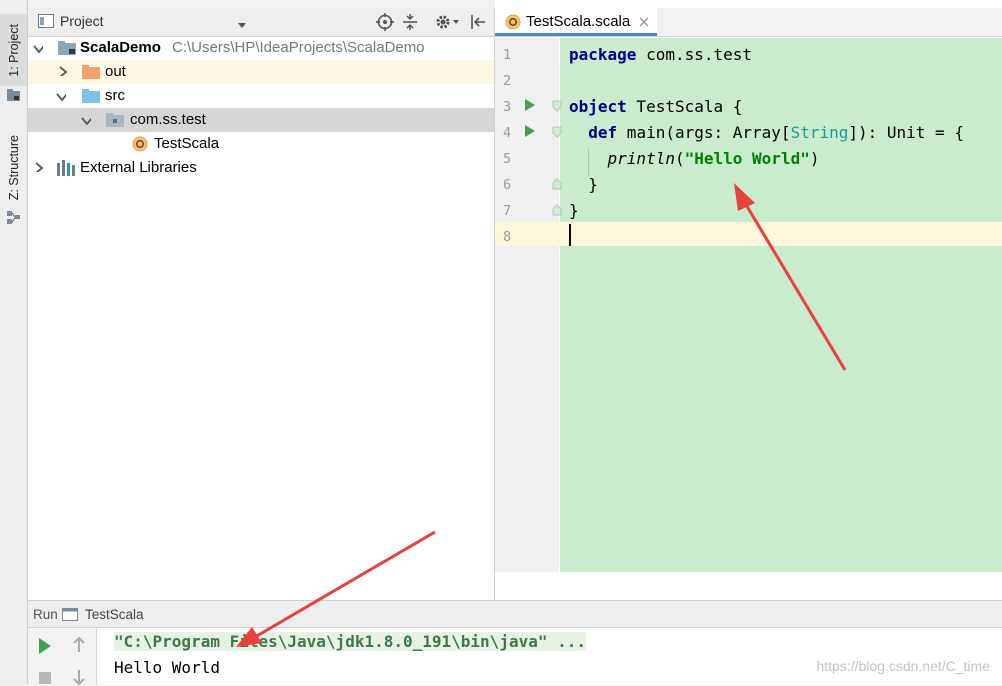 The image size is (1002, 686). I want to click on line-number: 7, so click(507, 211).